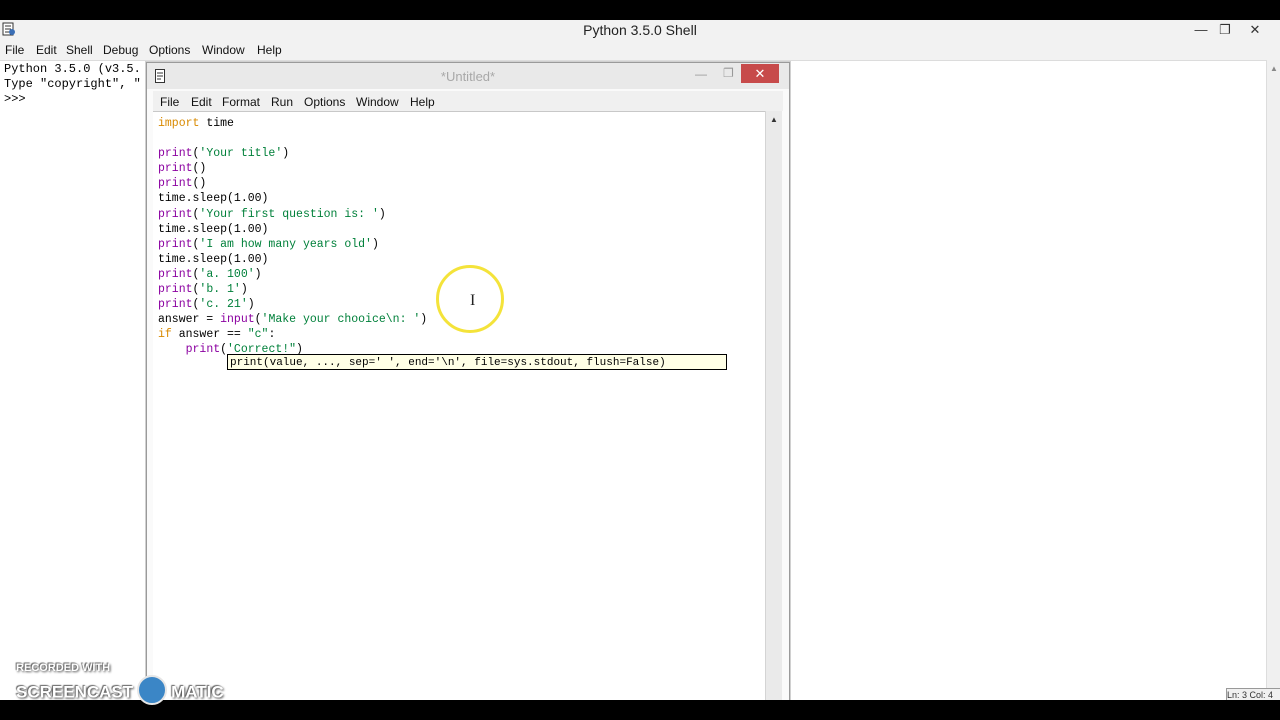 The image size is (1280, 720). What do you see at coordinates (169, 50) in the screenshot?
I see `shell-menu-options: Options` at bounding box center [169, 50].